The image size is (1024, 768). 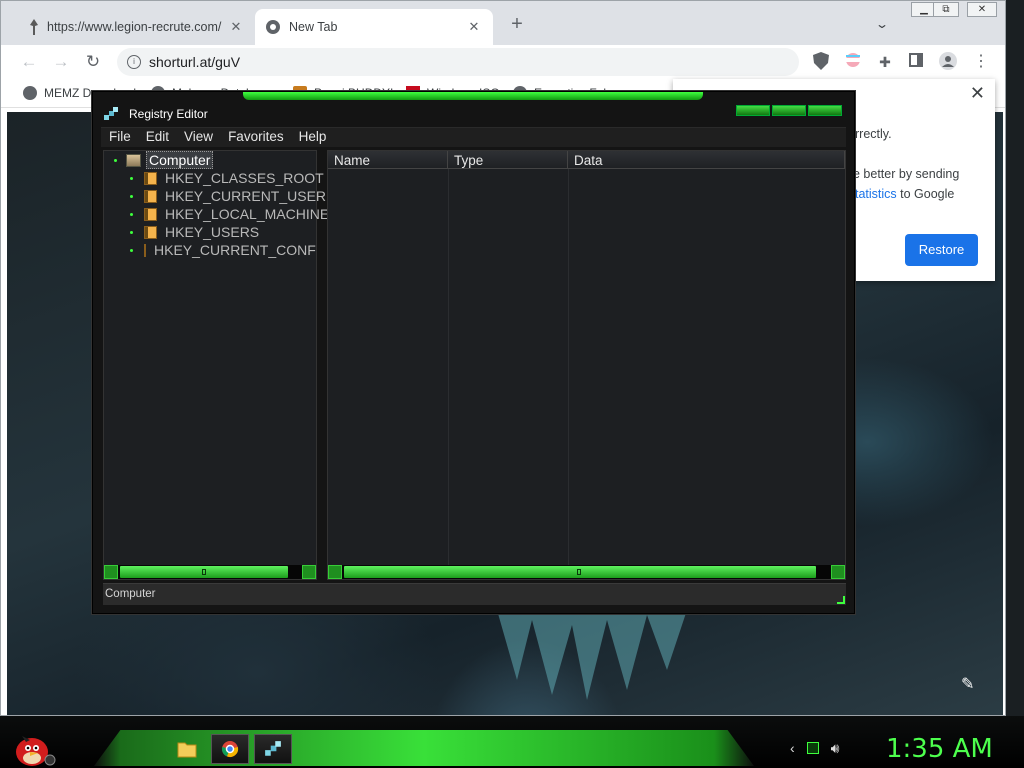 I want to click on menu-edit: Edit, so click(x=157, y=137).